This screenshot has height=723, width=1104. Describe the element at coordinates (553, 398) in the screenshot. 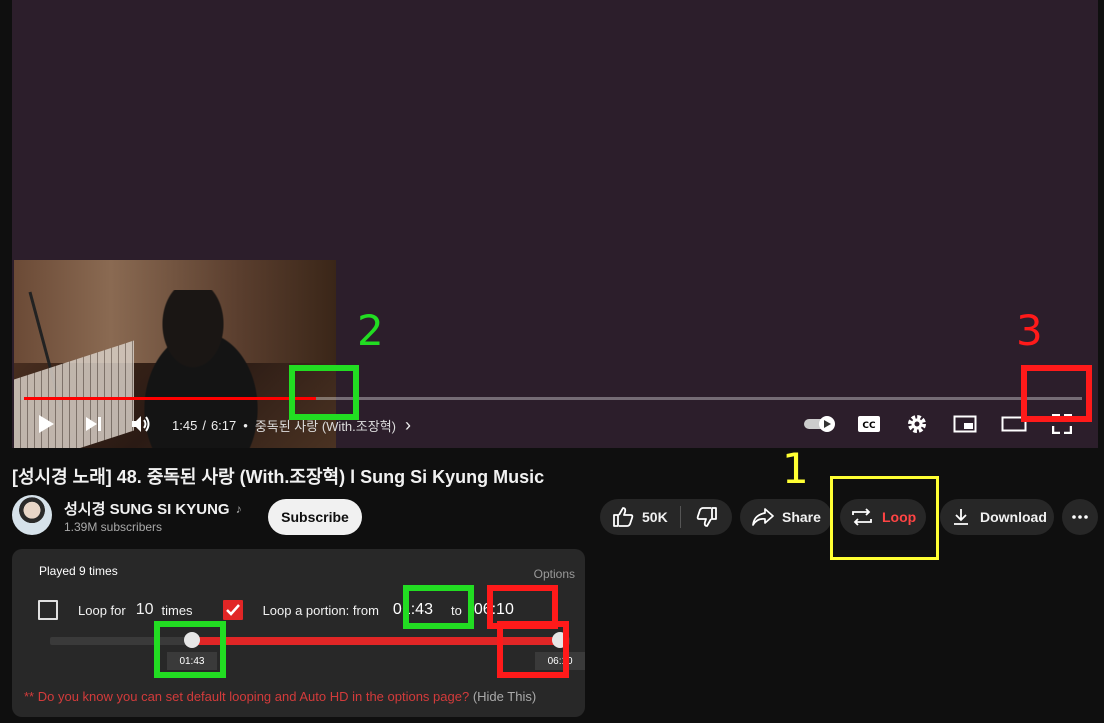

I see `progress-bar` at that location.